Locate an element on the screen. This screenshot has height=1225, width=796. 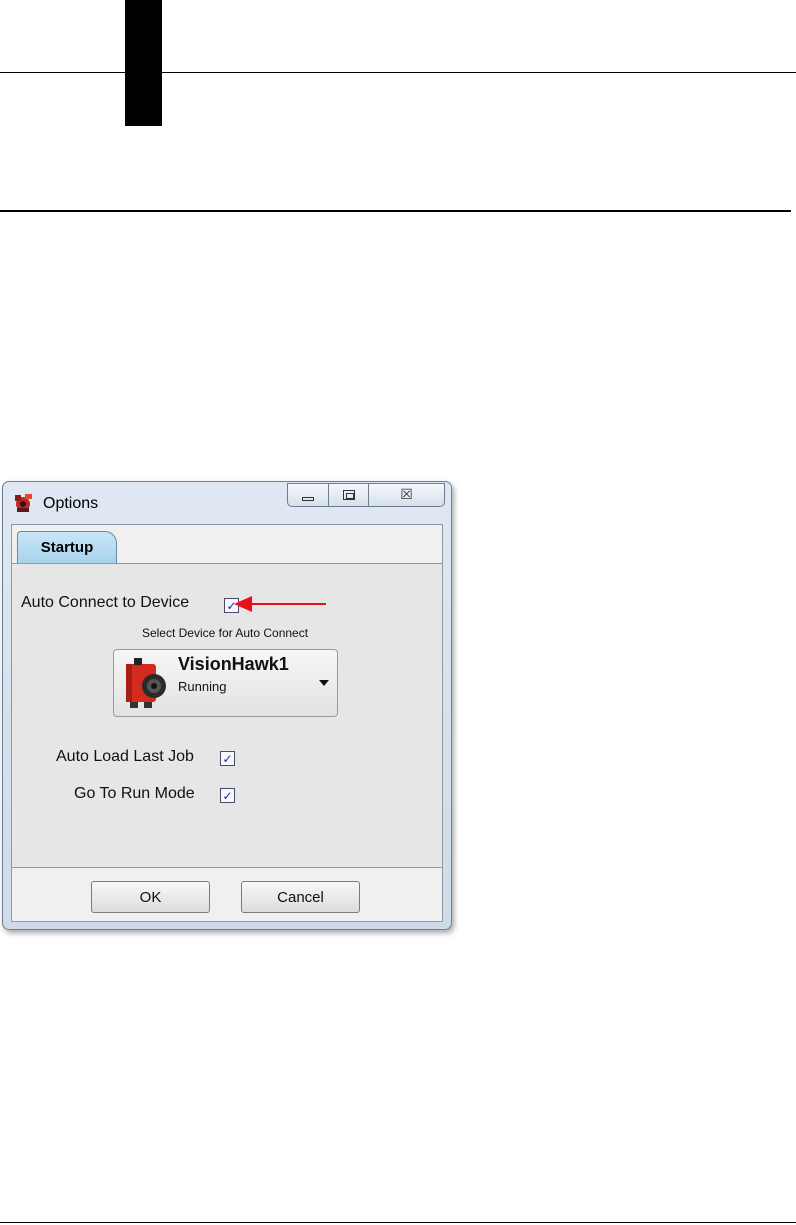
window-controls: ☒ is located at coordinates (366, 495).